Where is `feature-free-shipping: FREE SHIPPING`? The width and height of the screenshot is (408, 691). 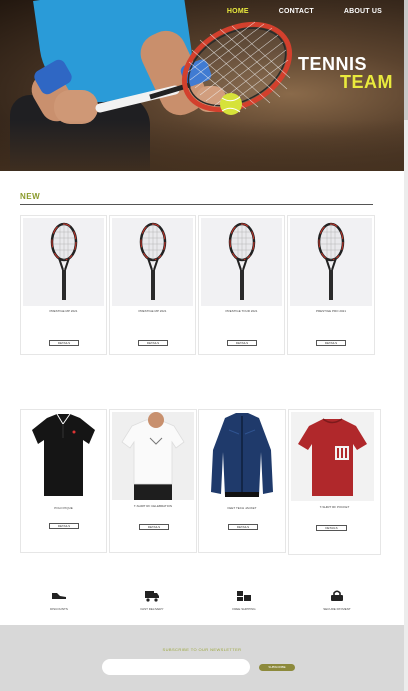 feature-free-shipping: FREE SHIPPING is located at coordinates (244, 602).